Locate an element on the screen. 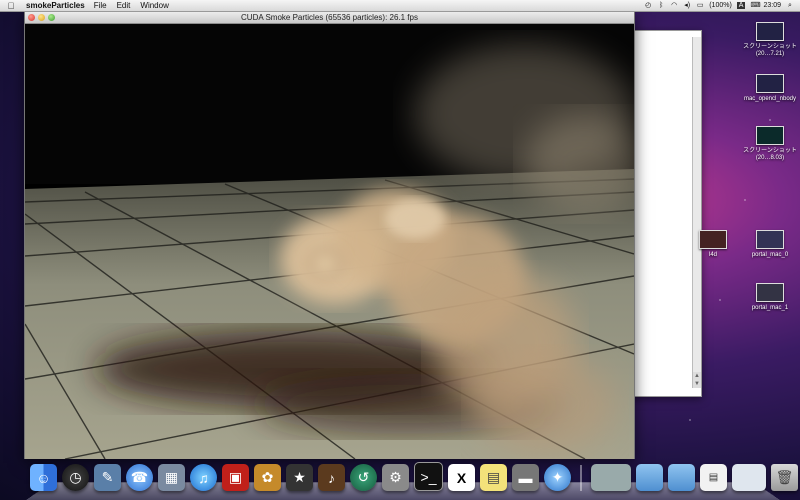  x11-icon: X is located at coordinates (461, 477).